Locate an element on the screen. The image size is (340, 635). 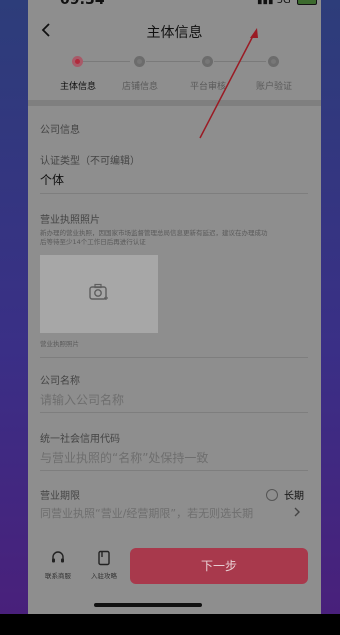
next-button: 下一步 is located at coordinates (219, 566).